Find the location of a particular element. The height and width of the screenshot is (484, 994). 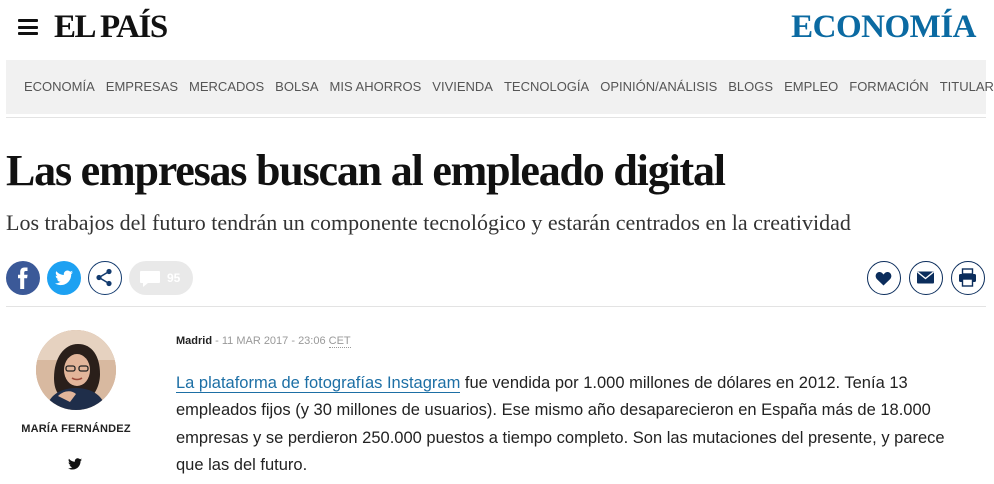

author-photo is located at coordinates (76, 370).